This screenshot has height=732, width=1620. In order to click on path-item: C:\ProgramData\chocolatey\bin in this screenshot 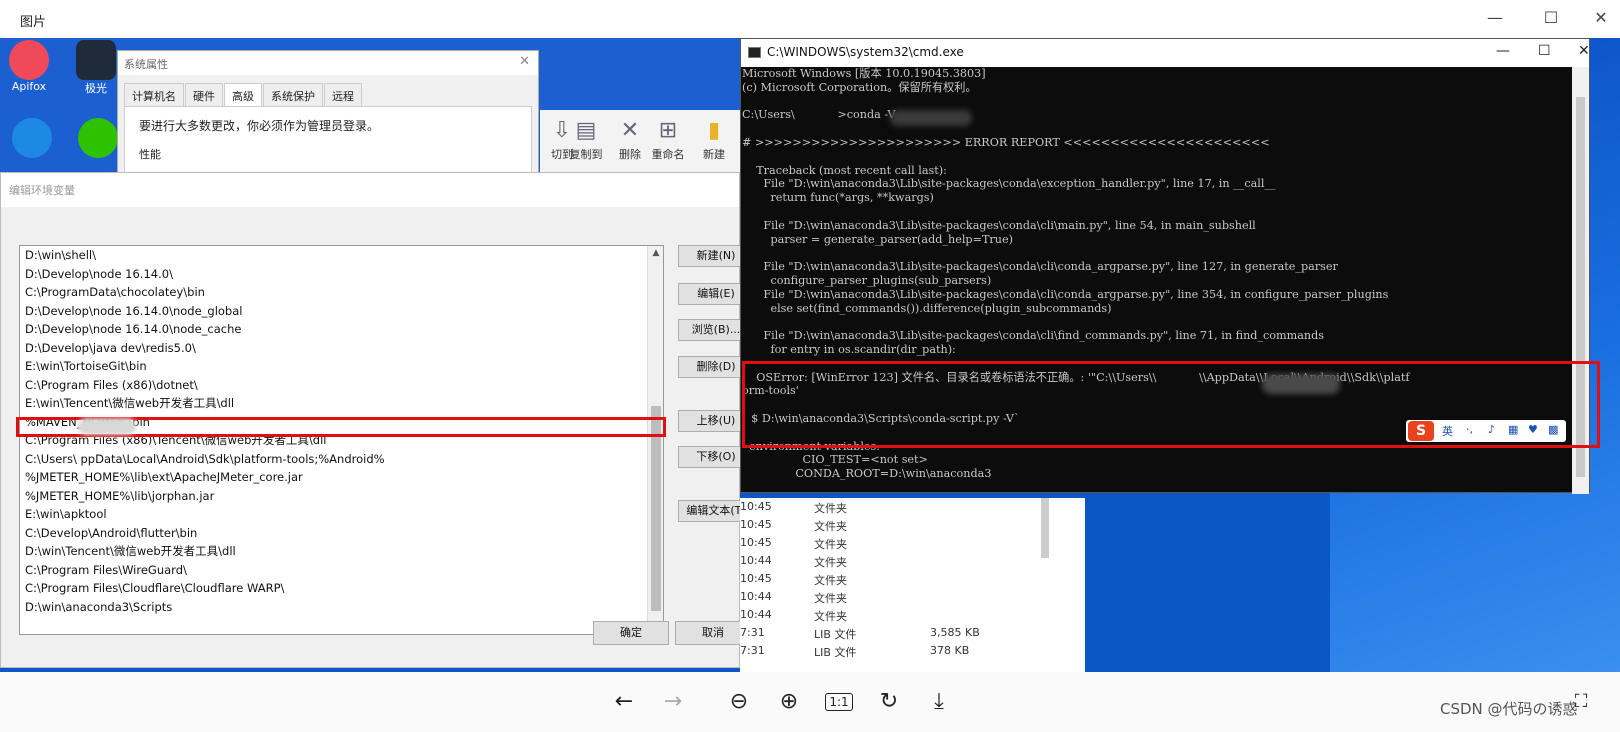, I will do `click(341, 292)`.